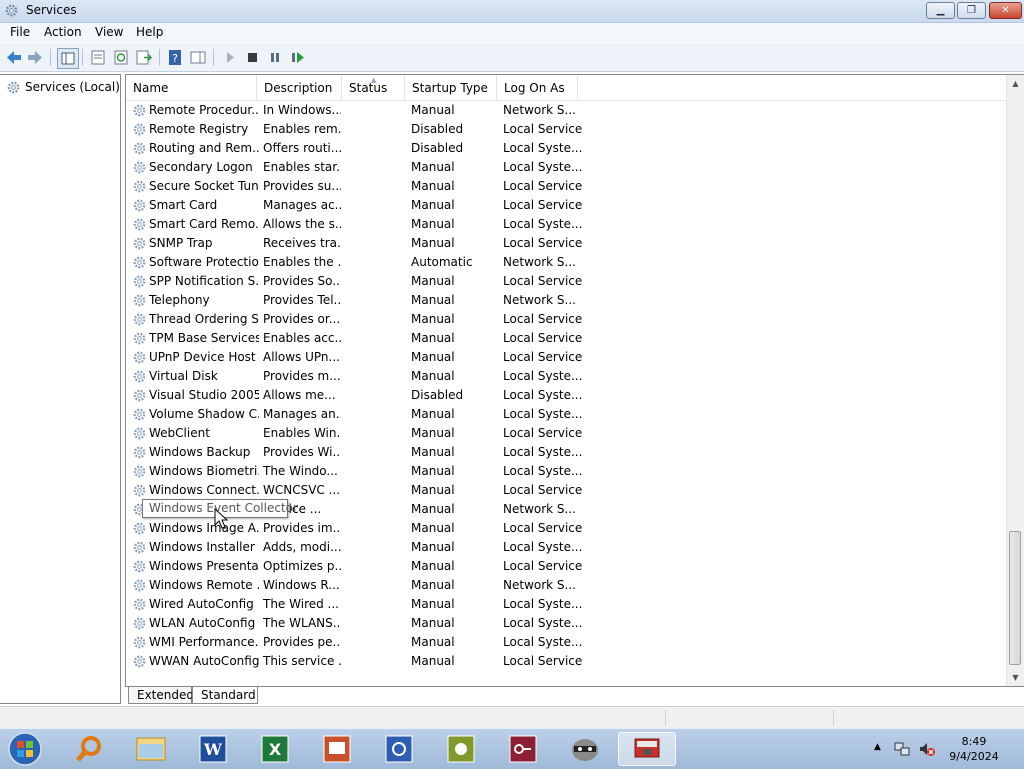 The width and height of the screenshot is (1024, 769). I want to click on svg-text: W, so click(213, 749).